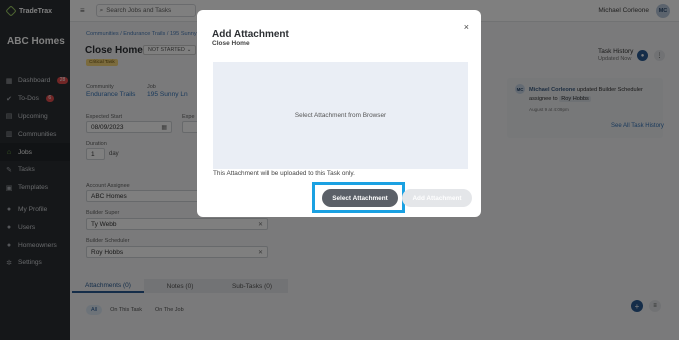 The image size is (679, 340). What do you see at coordinates (250, 34) in the screenshot?
I see `modal-title: Add Attachment` at bounding box center [250, 34].